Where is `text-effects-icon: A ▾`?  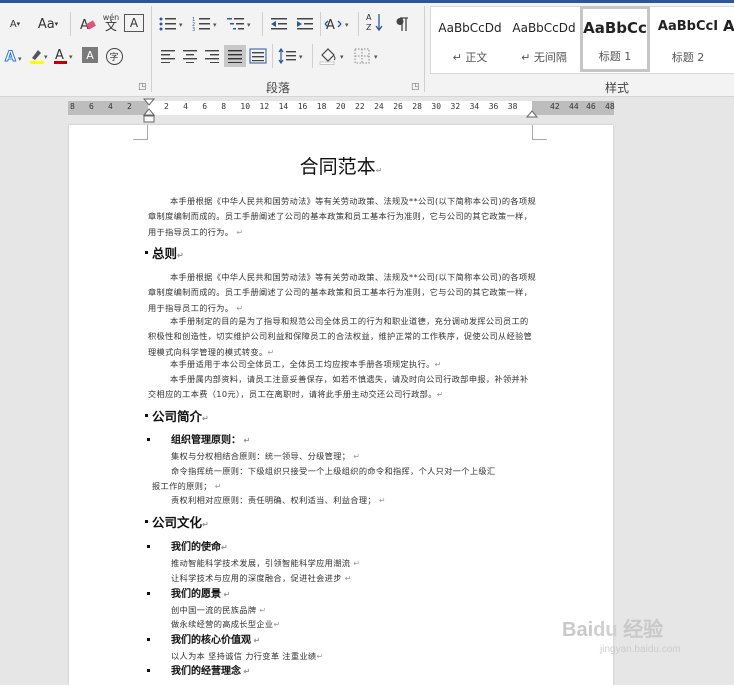 text-effects-icon: A ▾ is located at coordinates (14, 57).